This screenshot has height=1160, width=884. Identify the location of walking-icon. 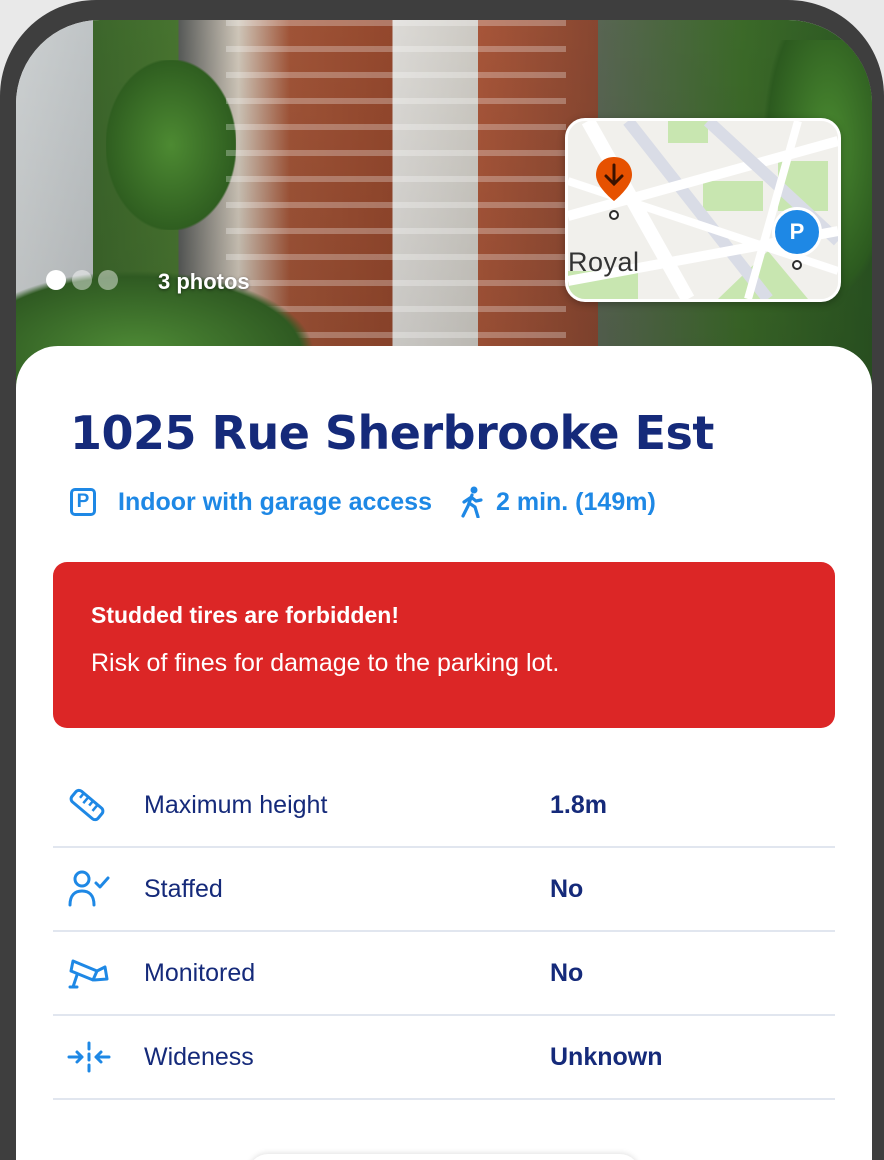
(472, 502).